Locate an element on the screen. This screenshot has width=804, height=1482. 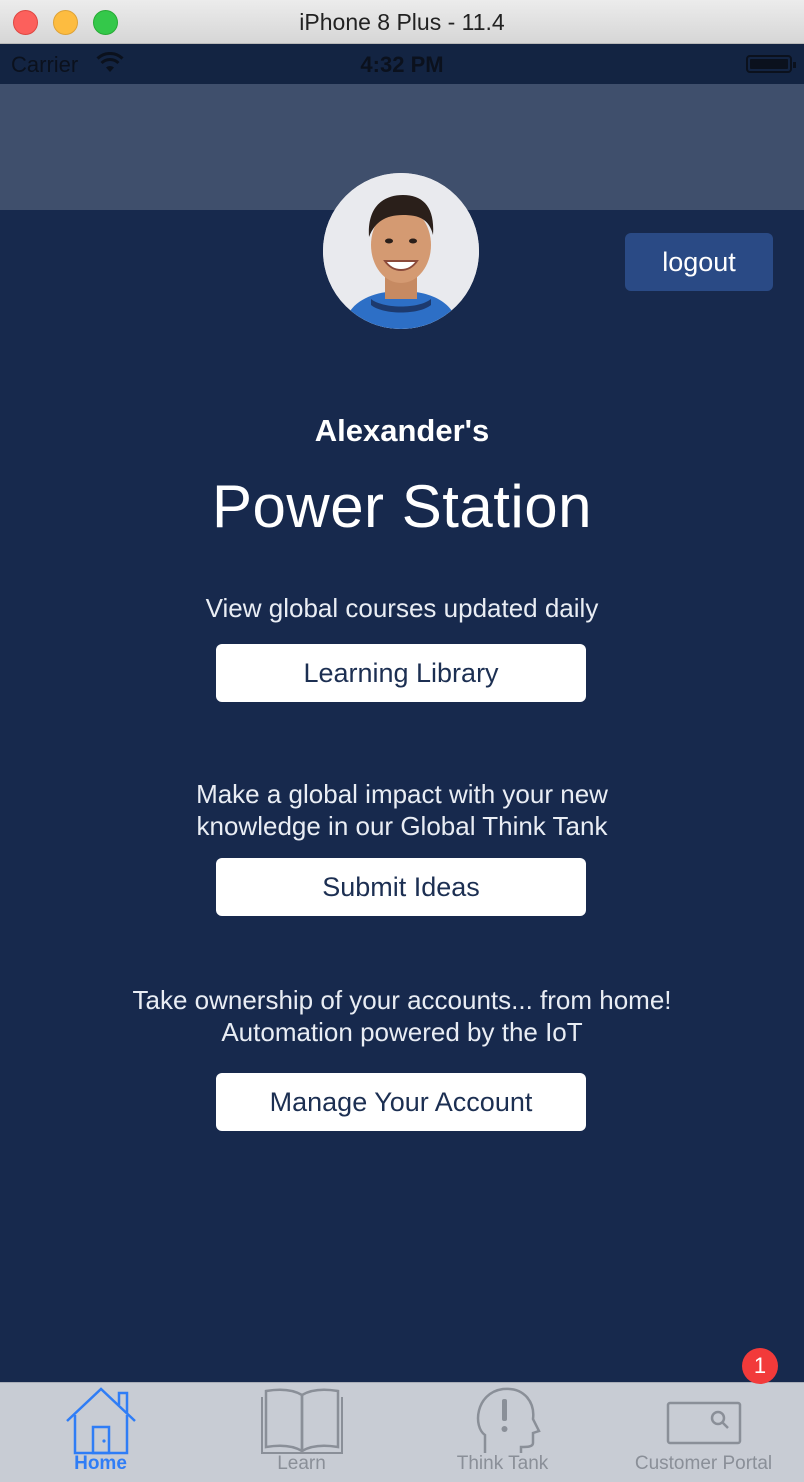
tab-home: Home is located at coordinates (100, 1432).